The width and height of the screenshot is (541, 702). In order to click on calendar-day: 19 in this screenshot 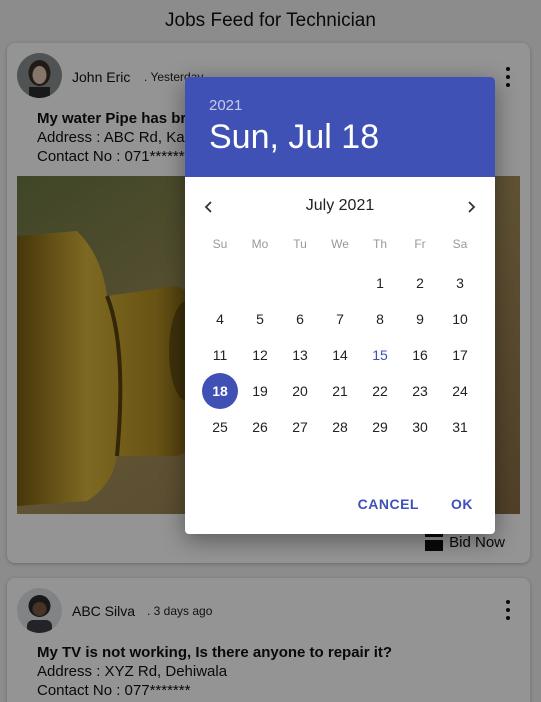, I will do `click(260, 391)`.